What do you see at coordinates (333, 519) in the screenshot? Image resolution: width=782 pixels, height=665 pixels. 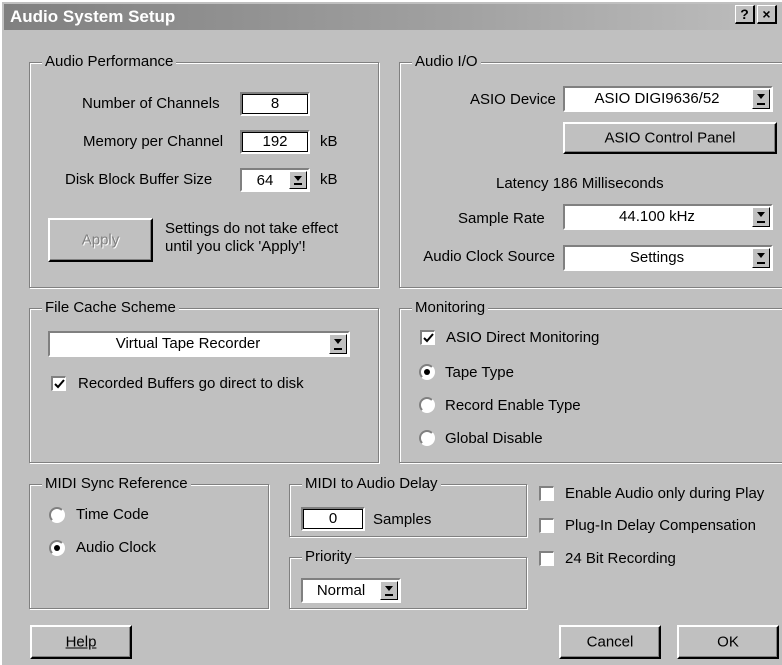 I see `midi-delay-input: 0` at bounding box center [333, 519].